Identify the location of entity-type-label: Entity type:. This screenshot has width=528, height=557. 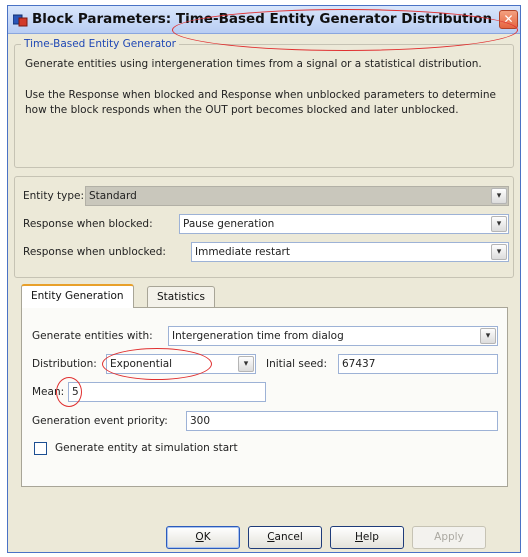
(53, 196).